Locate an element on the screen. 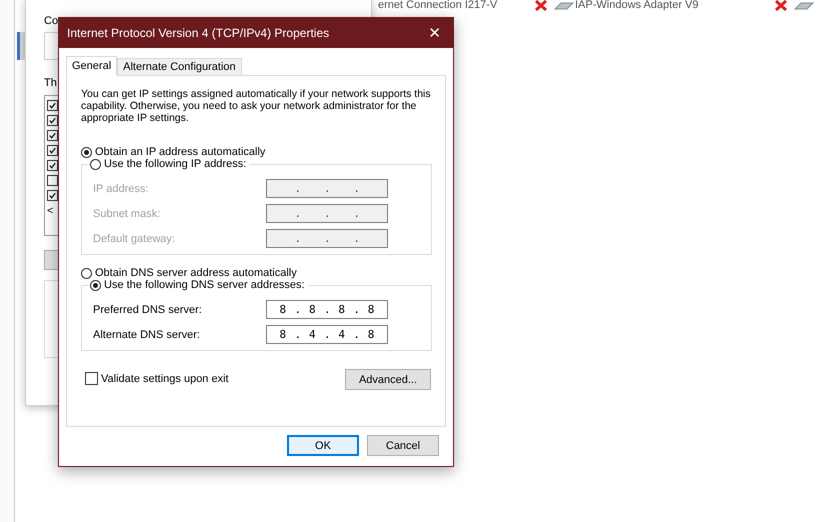 Image resolution: width=822 pixels, height=522 pixels. section-label: Th is located at coordinates (50, 83).